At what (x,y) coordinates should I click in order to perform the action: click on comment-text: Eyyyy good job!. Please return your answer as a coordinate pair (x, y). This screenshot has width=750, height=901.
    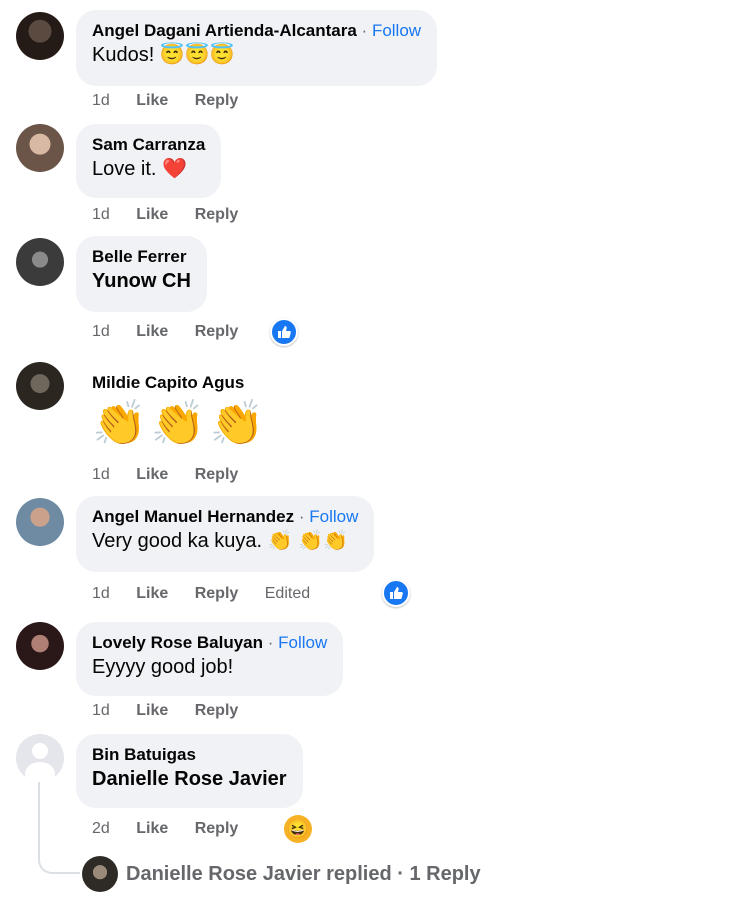
    Looking at the image, I should click on (163, 667).